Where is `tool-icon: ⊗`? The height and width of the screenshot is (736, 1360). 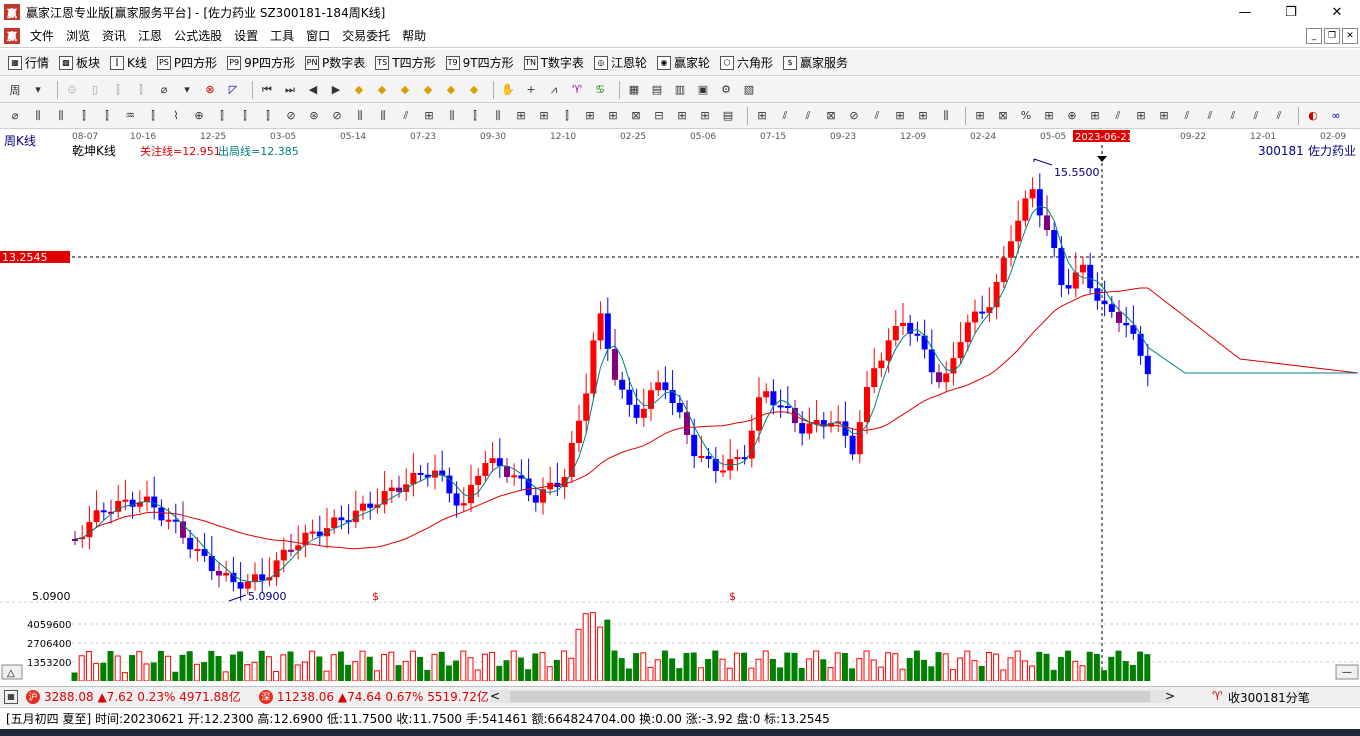
tool-icon: ⊗ is located at coordinates (210, 90).